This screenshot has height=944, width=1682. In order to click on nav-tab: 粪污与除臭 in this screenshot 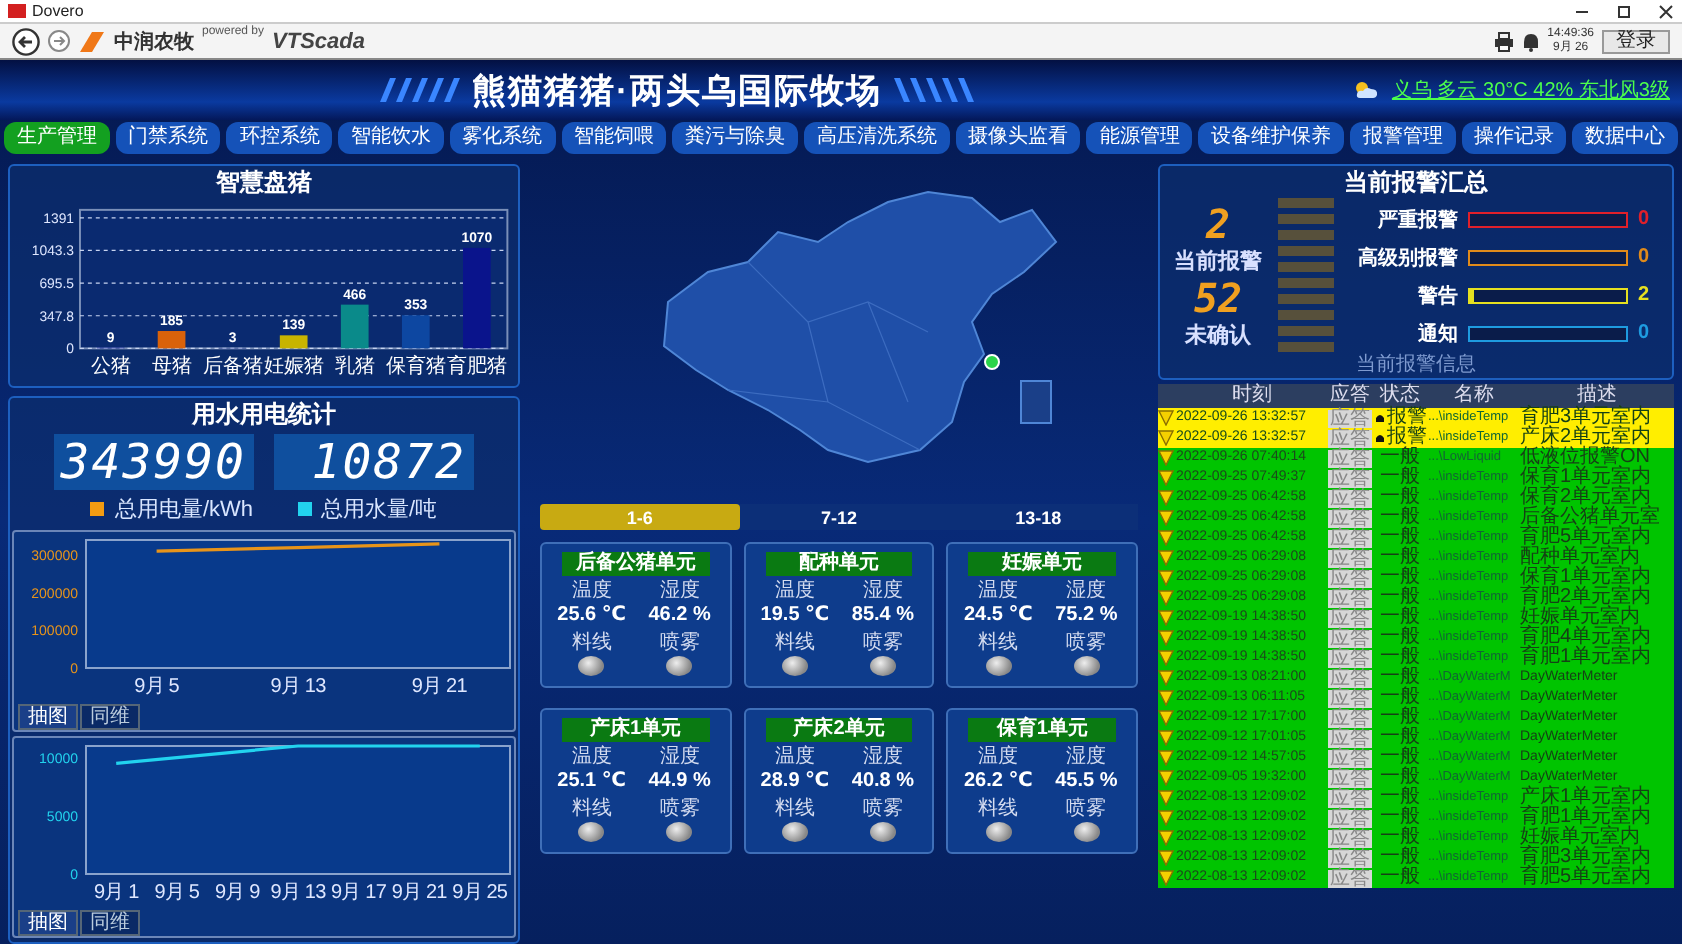, I will do `click(735, 138)`.